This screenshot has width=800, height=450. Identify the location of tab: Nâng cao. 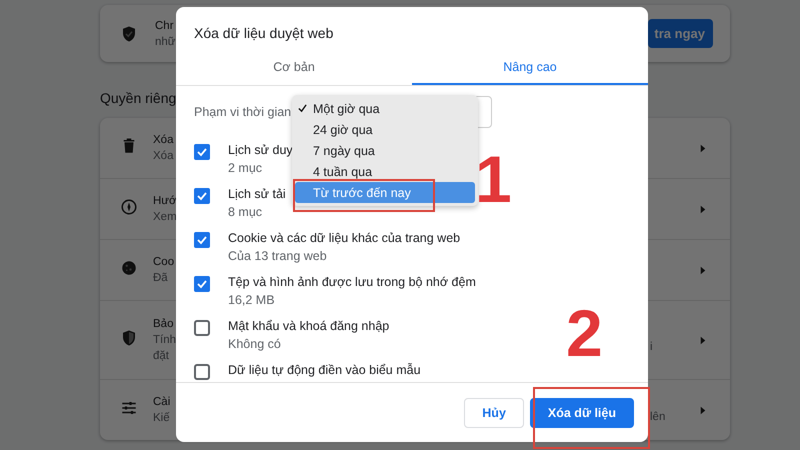
(530, 68).